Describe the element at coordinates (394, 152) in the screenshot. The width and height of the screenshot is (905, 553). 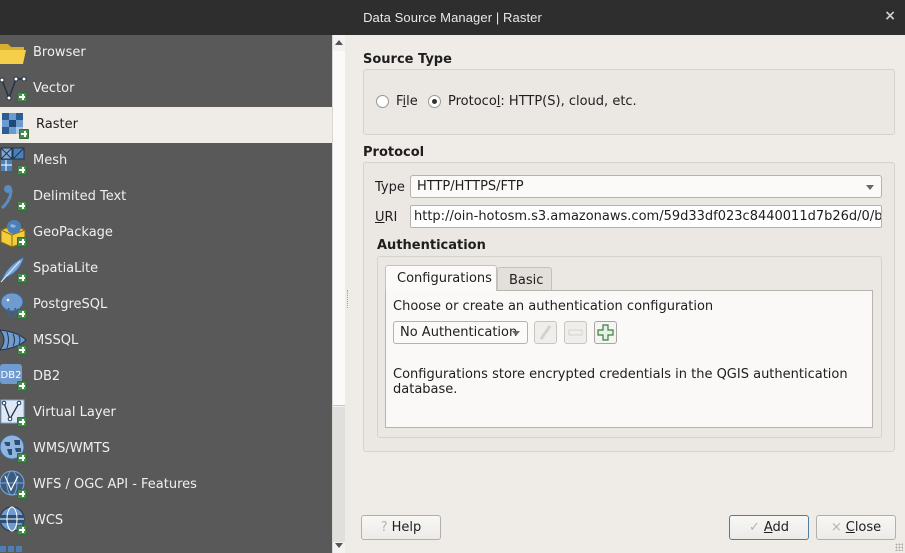
I see `protocol-title: Protocol` at that location.